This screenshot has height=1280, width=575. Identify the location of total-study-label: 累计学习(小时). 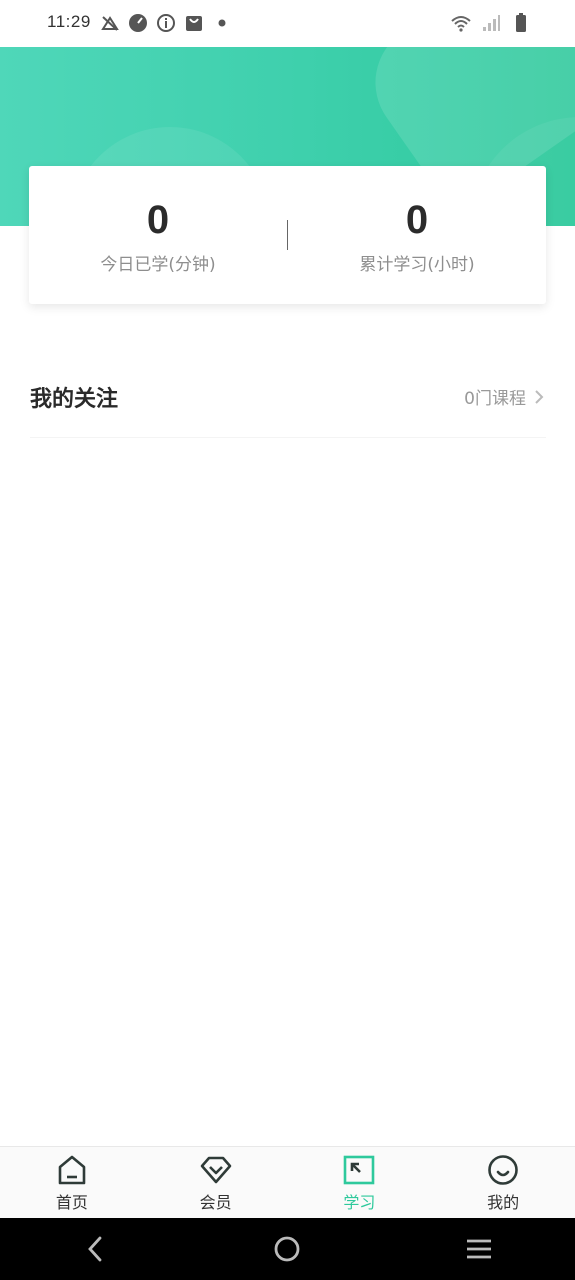
(417, 264).